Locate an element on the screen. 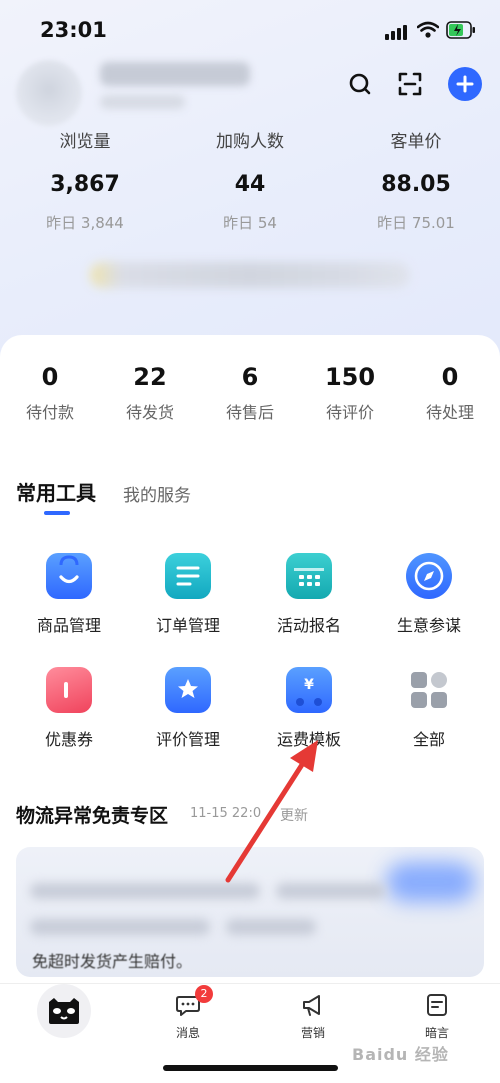 Image resolution: width=500 pixels, height=1083 pixels. tool-review-management: 评价管理 is located at coordinates (188, 709).